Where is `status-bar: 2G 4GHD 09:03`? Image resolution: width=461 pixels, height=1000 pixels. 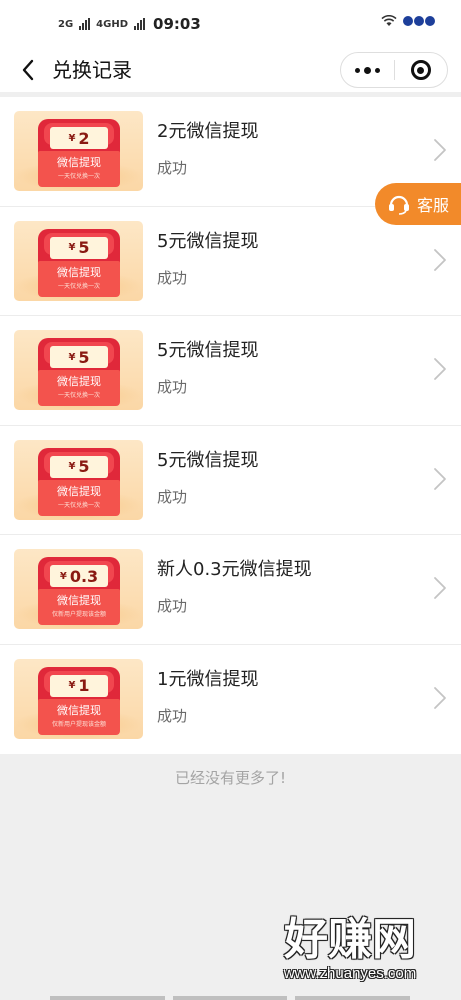 status-bar: 2G 4GHD 09:03 is located at coordinates (230, 24).